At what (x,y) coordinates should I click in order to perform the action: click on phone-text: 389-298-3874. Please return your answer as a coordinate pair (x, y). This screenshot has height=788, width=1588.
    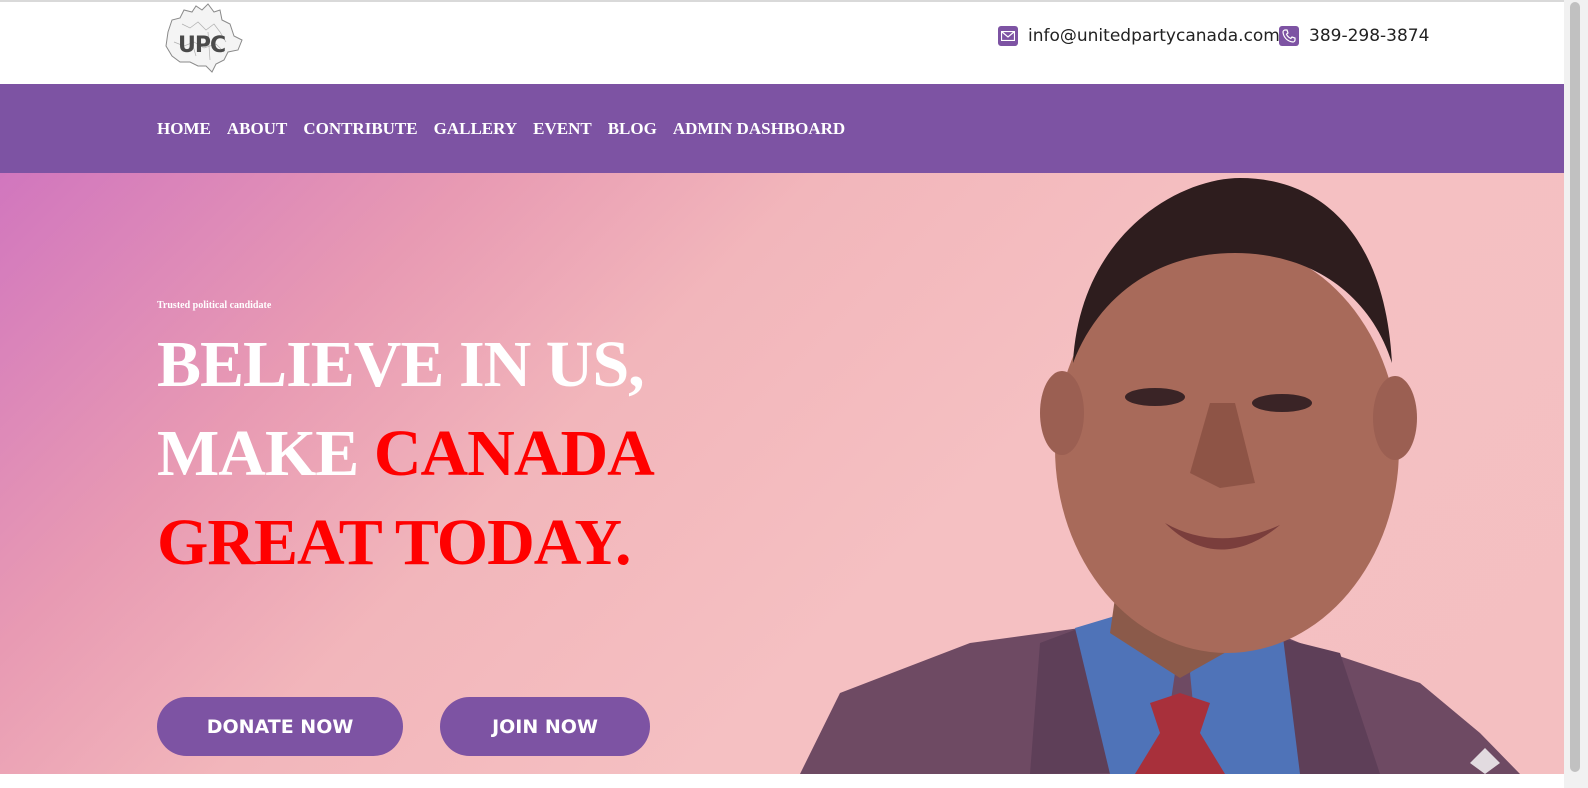
    Looking at the image, I should click on (1369, 36).